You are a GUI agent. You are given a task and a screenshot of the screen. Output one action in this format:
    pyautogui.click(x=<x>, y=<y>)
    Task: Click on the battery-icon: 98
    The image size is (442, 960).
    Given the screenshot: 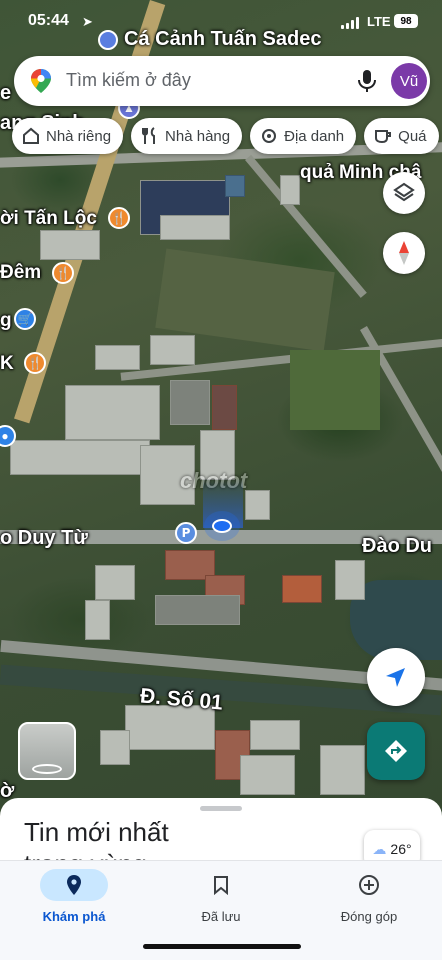 What is the action you would take?
    pyautogui.click(x=406, y=21)
    